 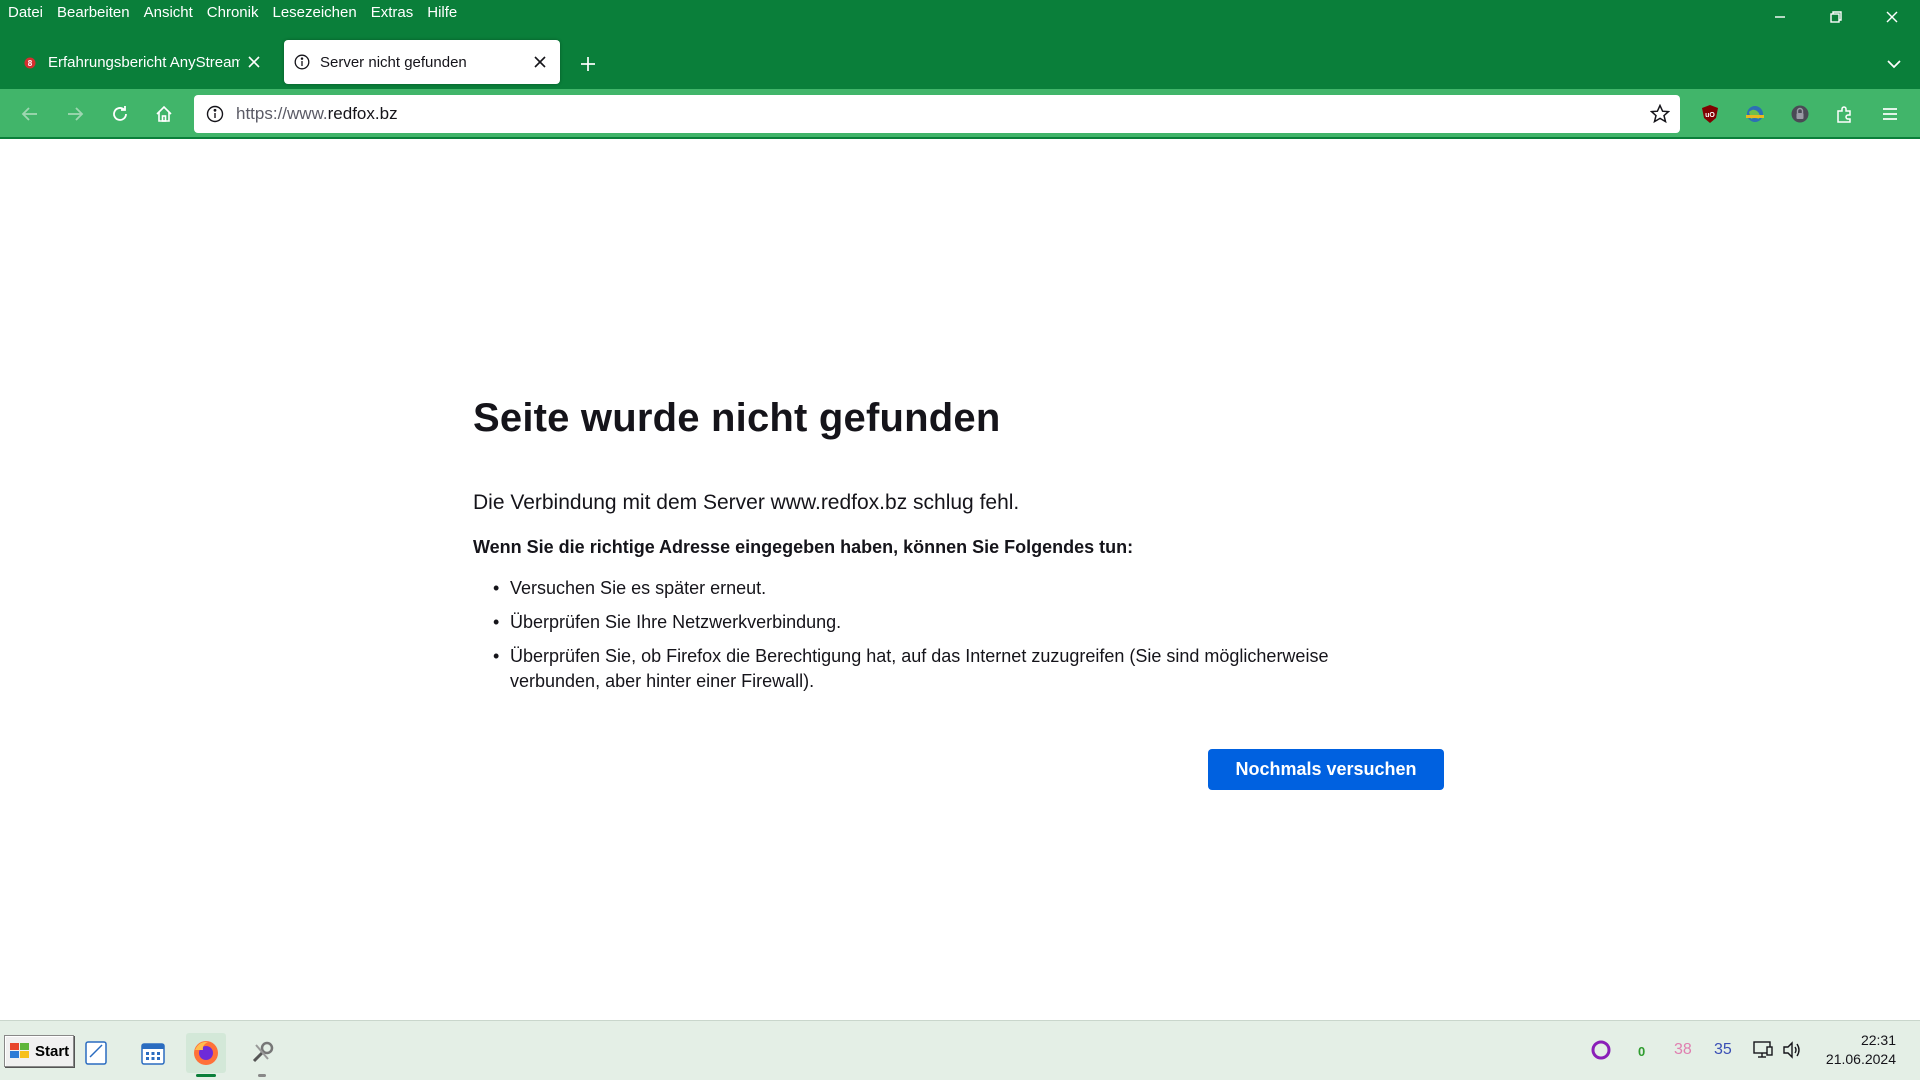 I want to click on hamburger-menu-icon, so click(x=1890, y=114).